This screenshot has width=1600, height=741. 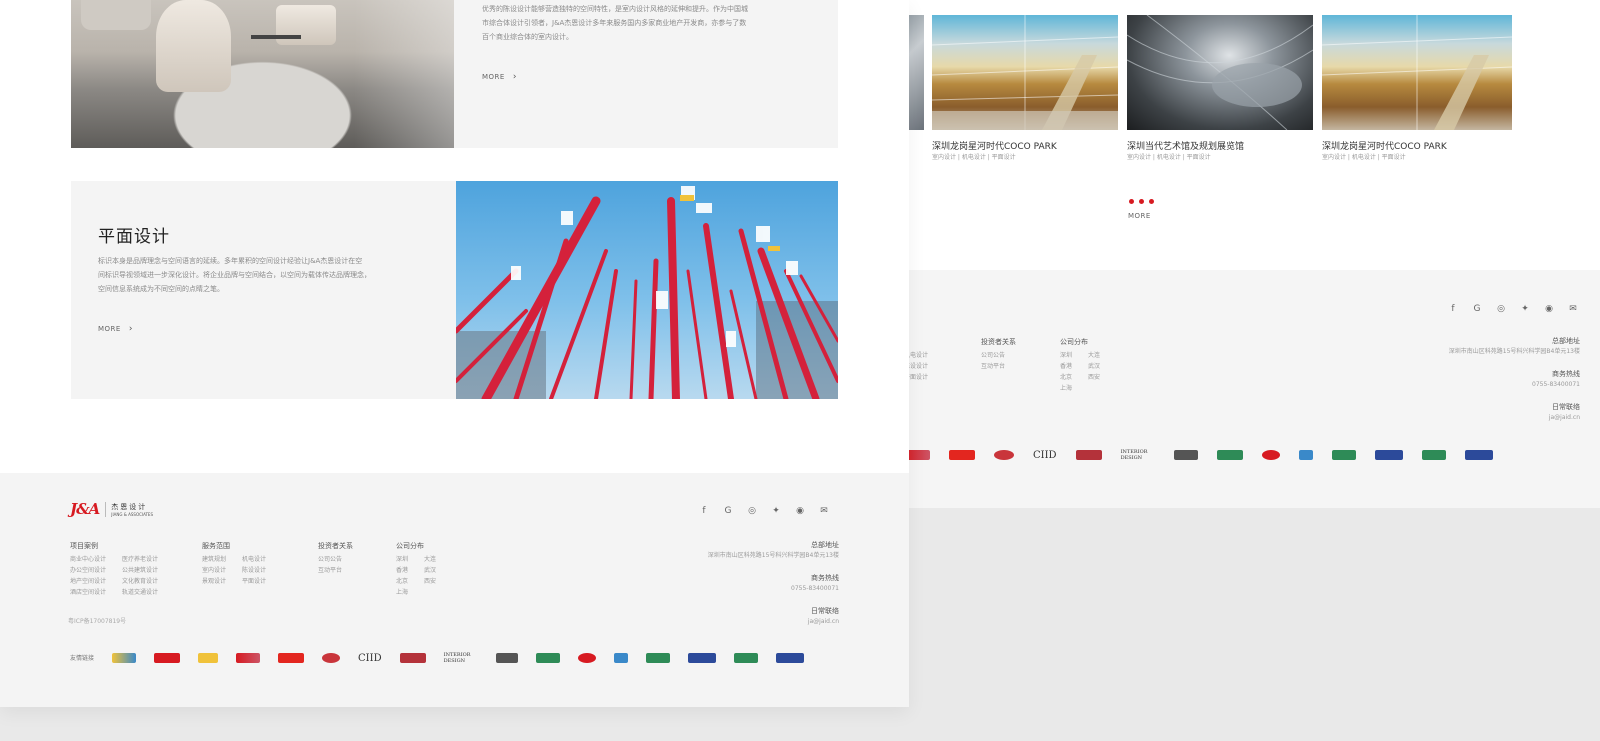 I want to click on footer-link: 公共建筑设计, so click(x=148, y=570).